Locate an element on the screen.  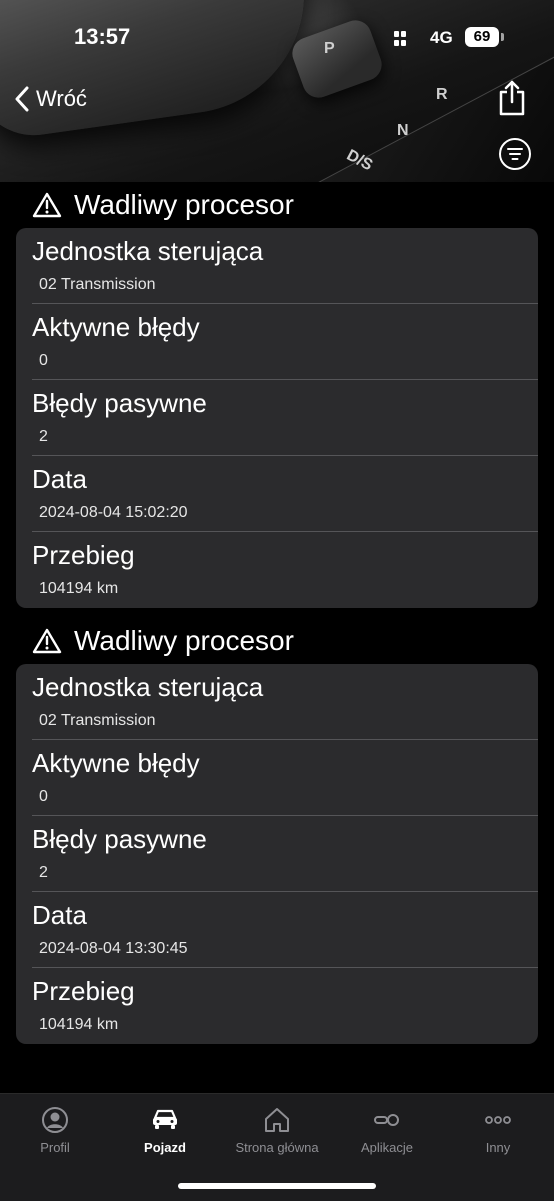
tab-inny: Inny is located at coordinates (498, 1134).